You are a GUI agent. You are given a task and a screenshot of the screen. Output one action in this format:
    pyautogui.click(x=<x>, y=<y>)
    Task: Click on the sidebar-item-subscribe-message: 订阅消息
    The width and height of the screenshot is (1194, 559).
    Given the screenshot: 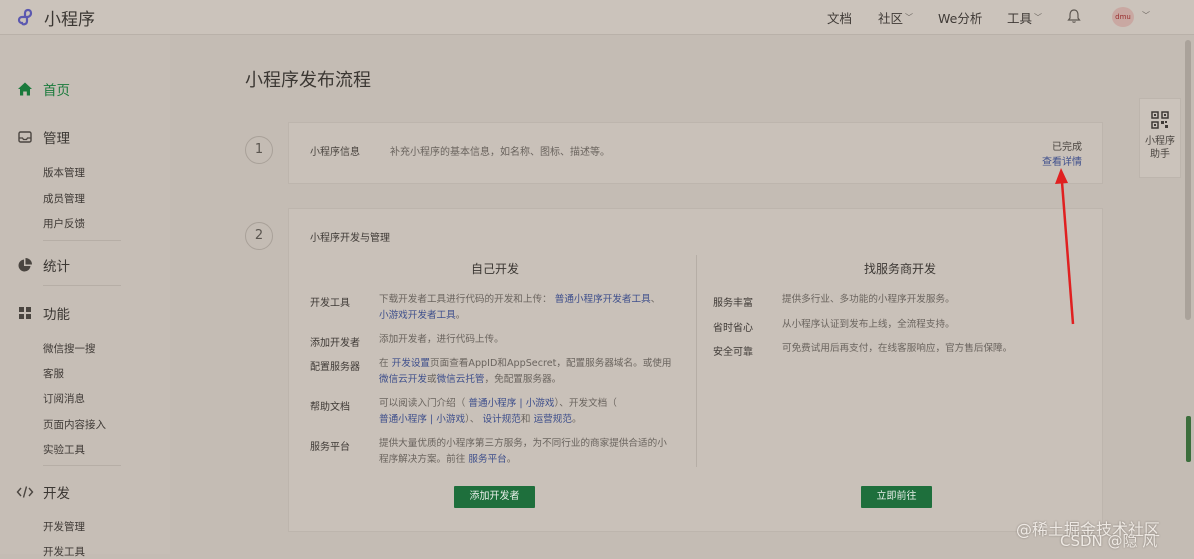 What is the action you would take?
    pyautogui.click(x=64, y=398)
    